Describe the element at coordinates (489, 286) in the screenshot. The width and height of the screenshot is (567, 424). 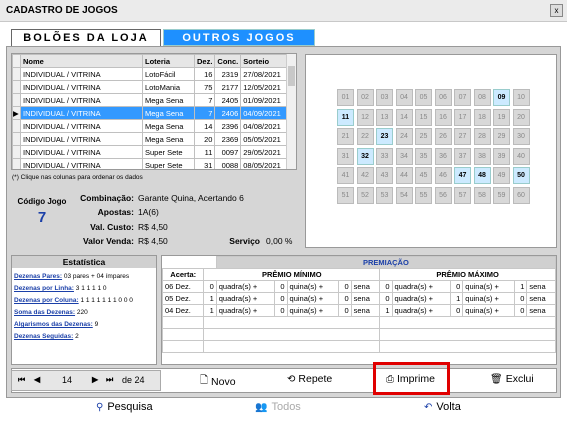
I see `premio-cell: quina(s) +` at that location.